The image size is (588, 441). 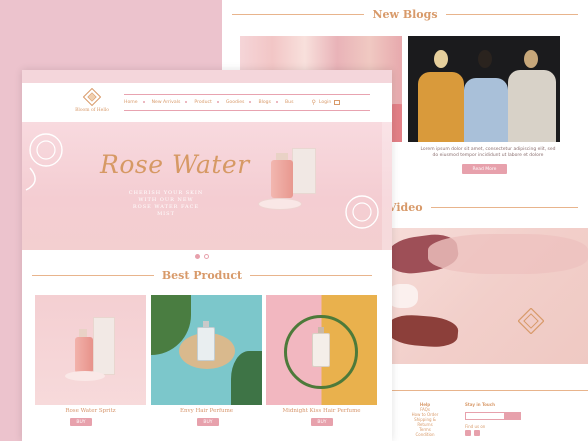 I want to click on brand-name: Bloom of Hello, so click(x=92, y=110).